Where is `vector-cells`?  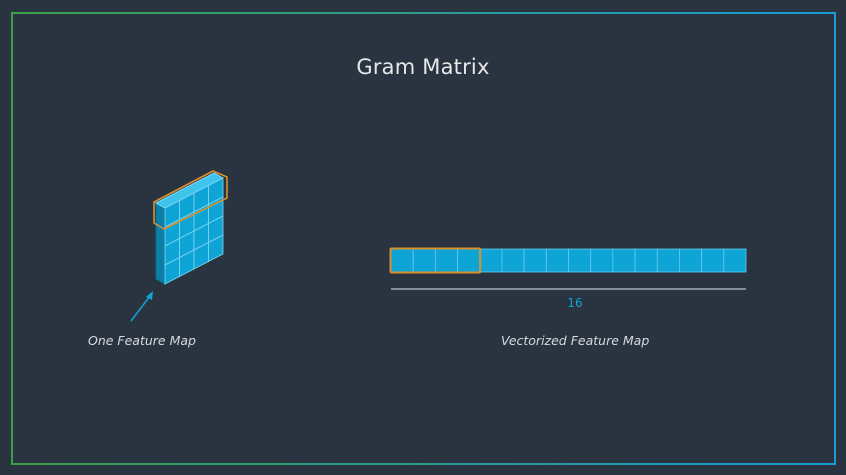
vector-cells is located at coordinates (568, 260).